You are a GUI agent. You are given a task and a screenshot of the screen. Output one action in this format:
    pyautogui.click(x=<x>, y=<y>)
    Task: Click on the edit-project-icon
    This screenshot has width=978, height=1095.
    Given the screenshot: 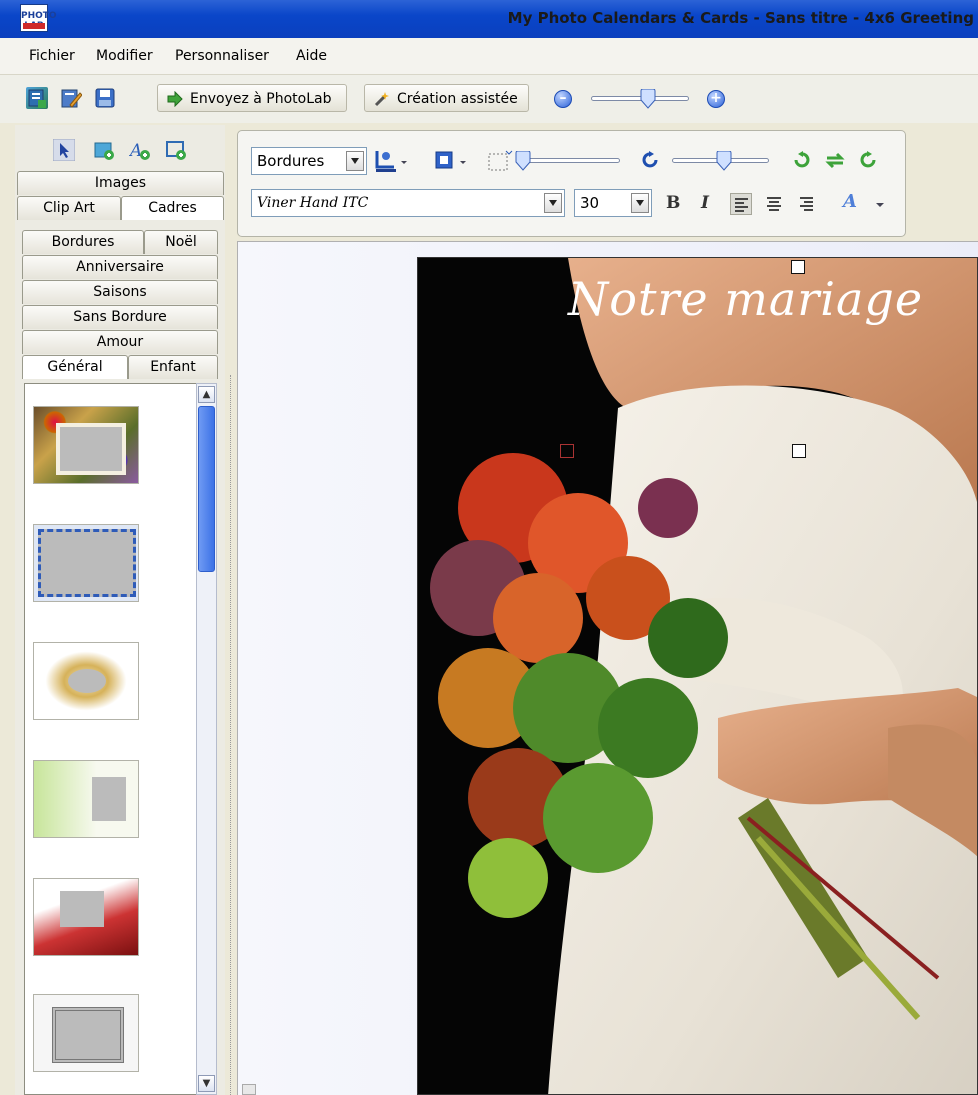 What is the action you would take?
    pyautogui.click(x=71, y=98)
    